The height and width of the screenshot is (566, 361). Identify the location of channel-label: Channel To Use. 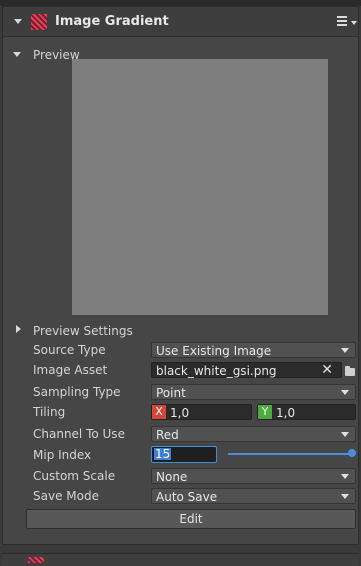
(79, 434).